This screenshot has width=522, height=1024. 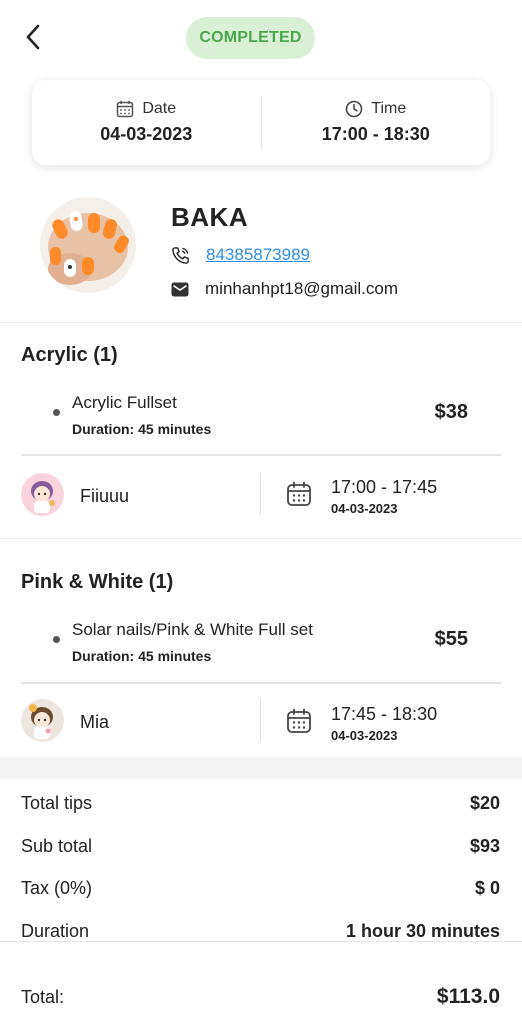 What do you see at coordinates (468, 996) in the screenshot?
I see `total-value: $113.0` at bounding box center [468, 996].